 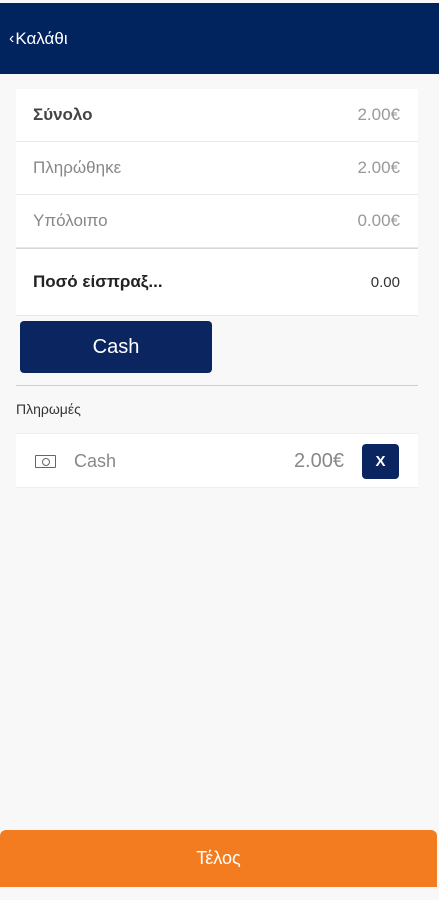 I want to click on cash-icon, so click(x=45, y=461).